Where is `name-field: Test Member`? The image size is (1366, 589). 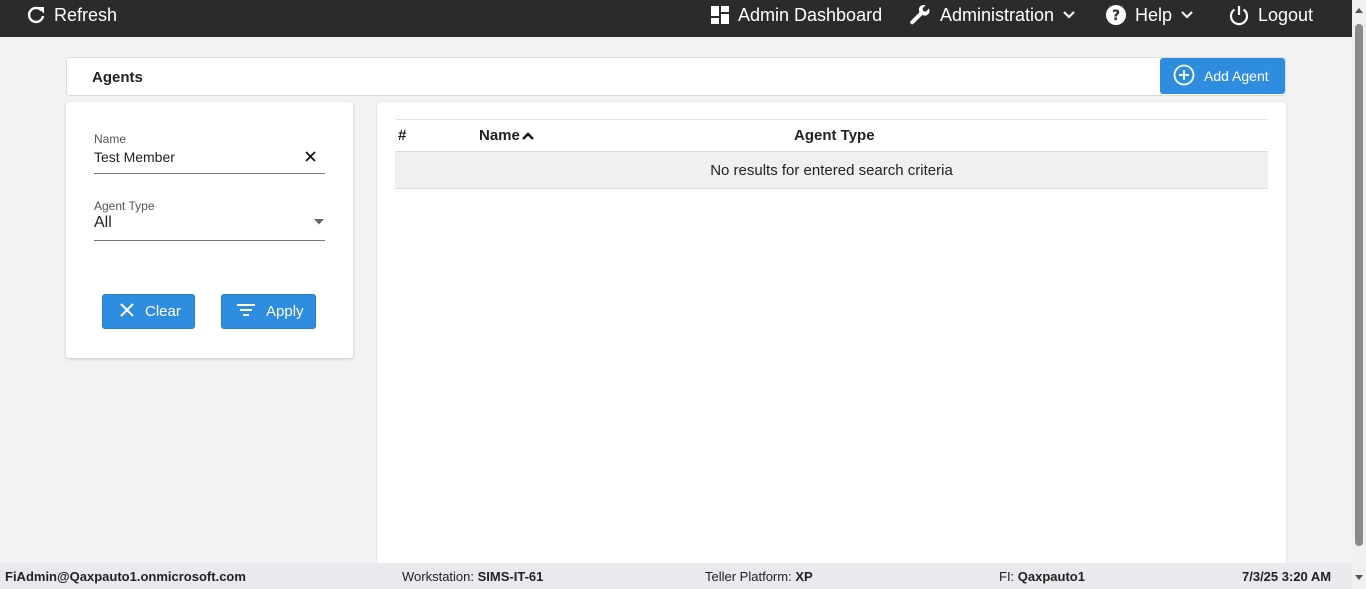
name-field: Test Member is located at coordinates (134, 157).